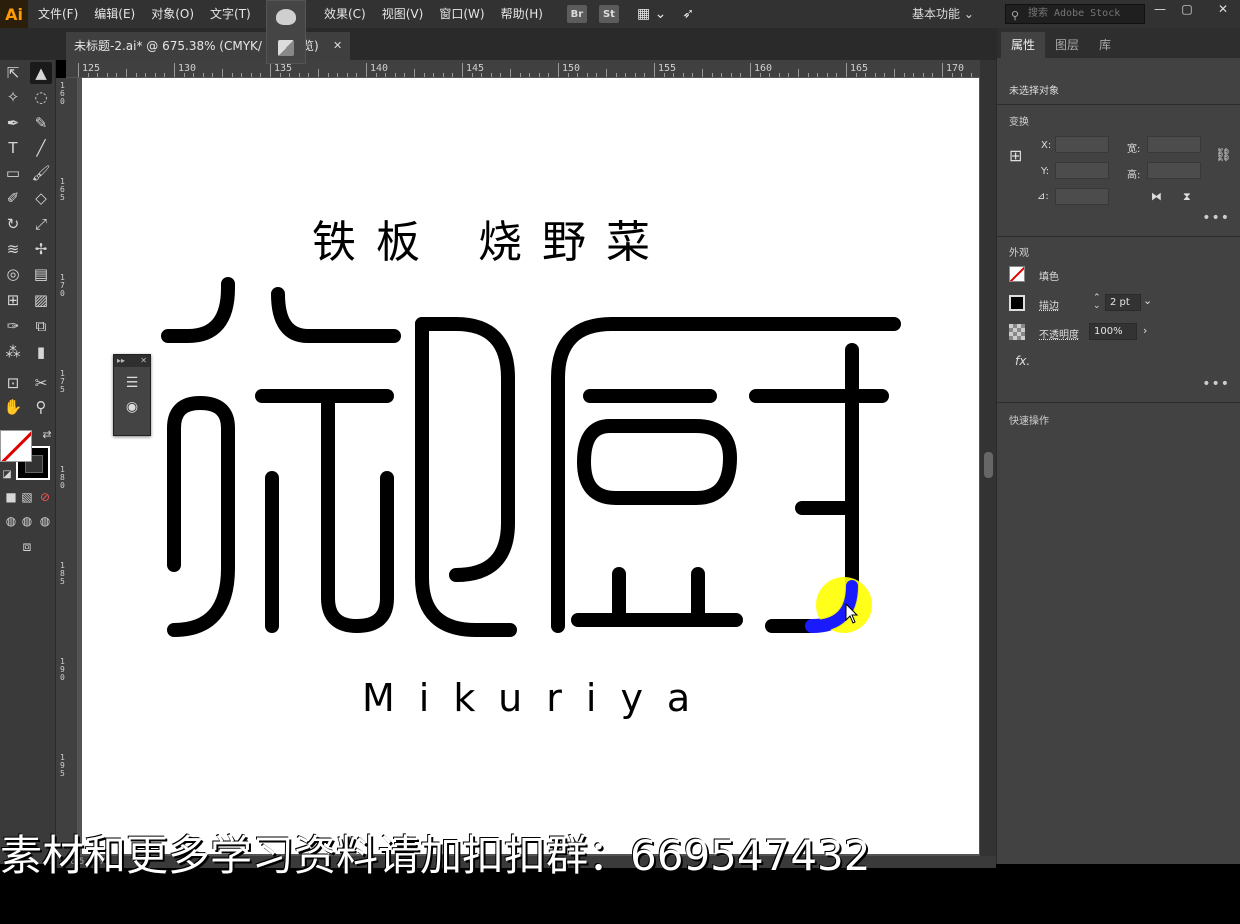 The image size is (1240, 924). What do you see at coordinates (121, 361) in the screenshot?
I see `collapse-icon: ▸▸` at bounding box center [121, 361].